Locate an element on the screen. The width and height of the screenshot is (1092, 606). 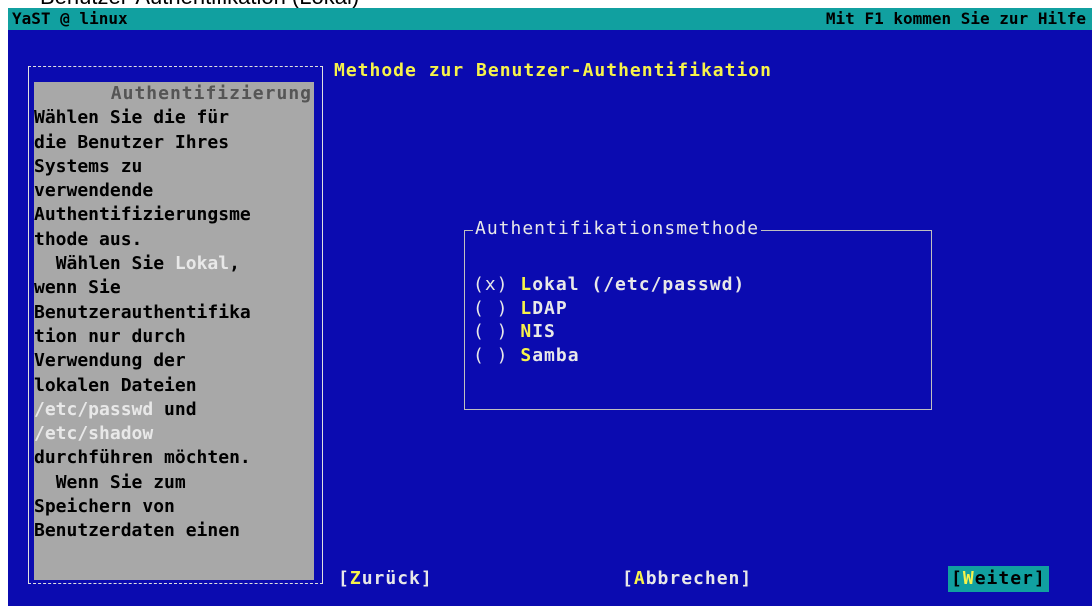
help-segment: Benutzerauthentifika is located at coordinates (142, 312).